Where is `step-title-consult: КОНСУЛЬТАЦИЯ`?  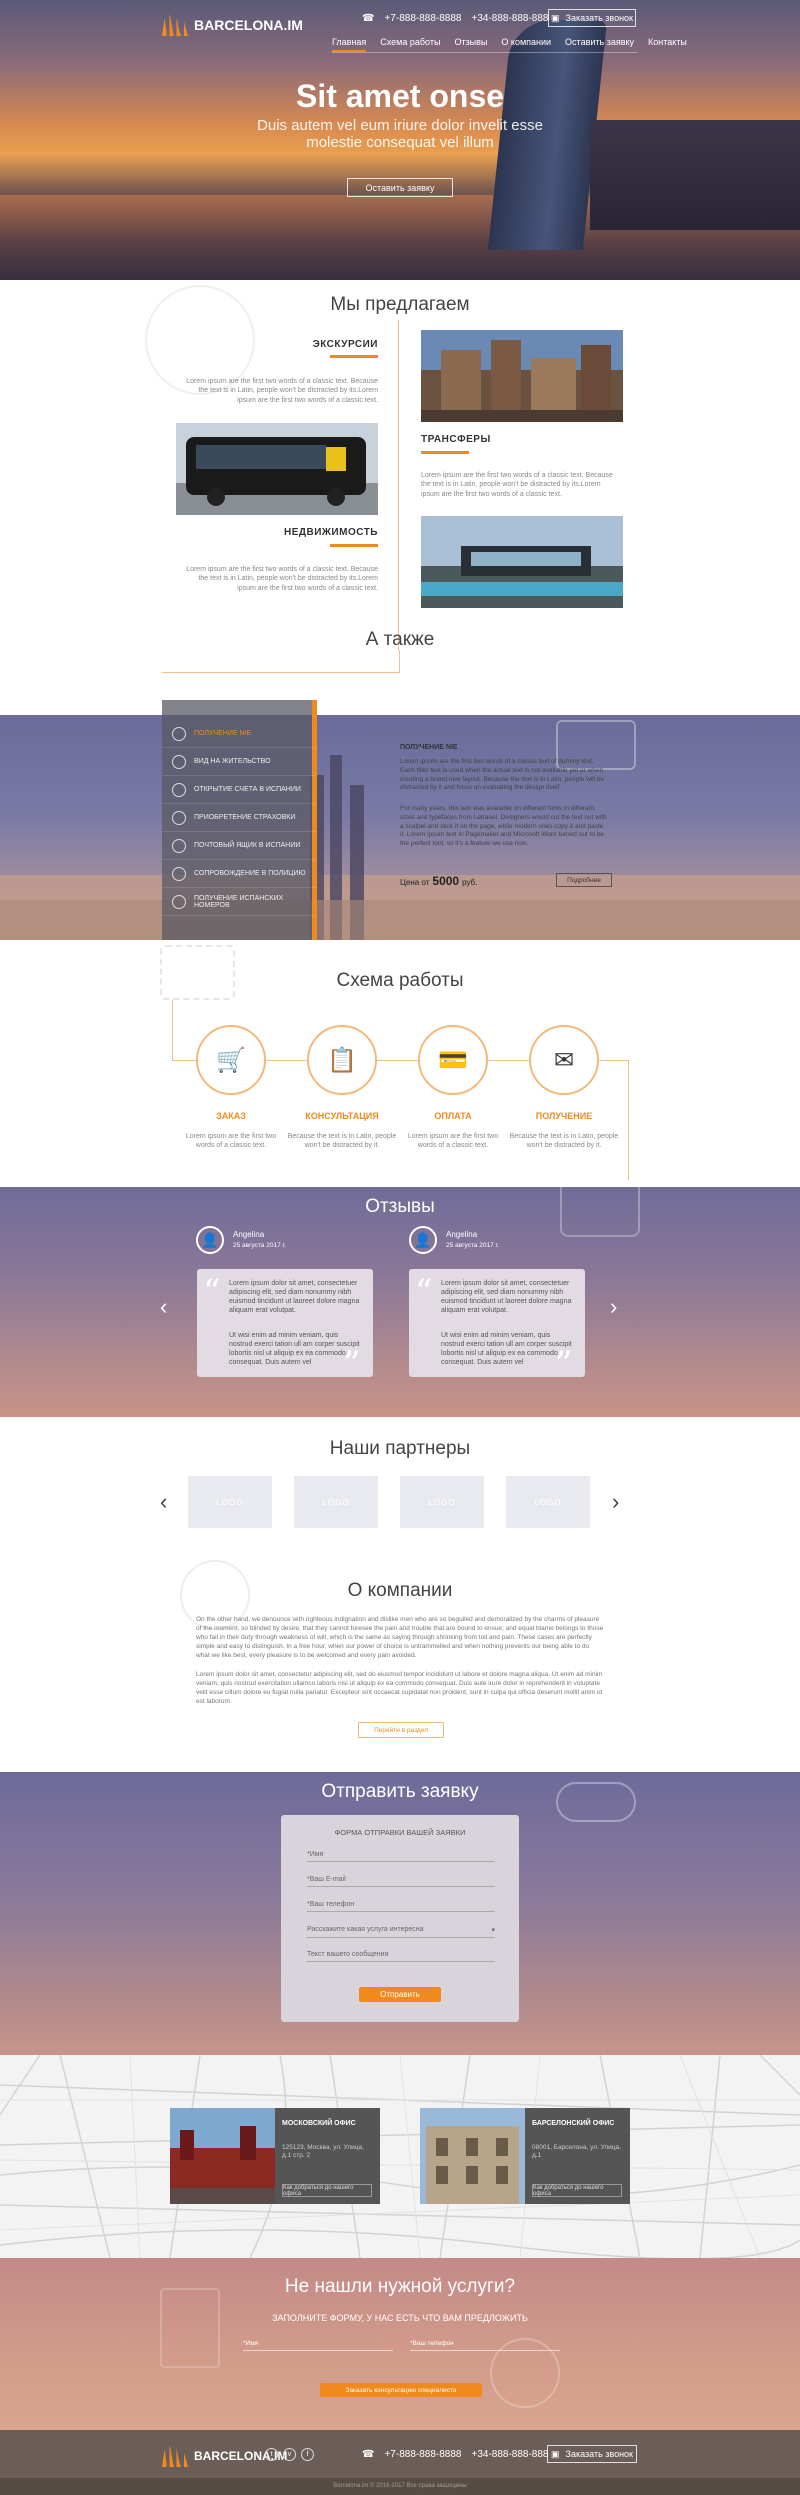 step-title-consult: КОНСУЛЬТАЦИЯ is located at coordinates (342, 1116).